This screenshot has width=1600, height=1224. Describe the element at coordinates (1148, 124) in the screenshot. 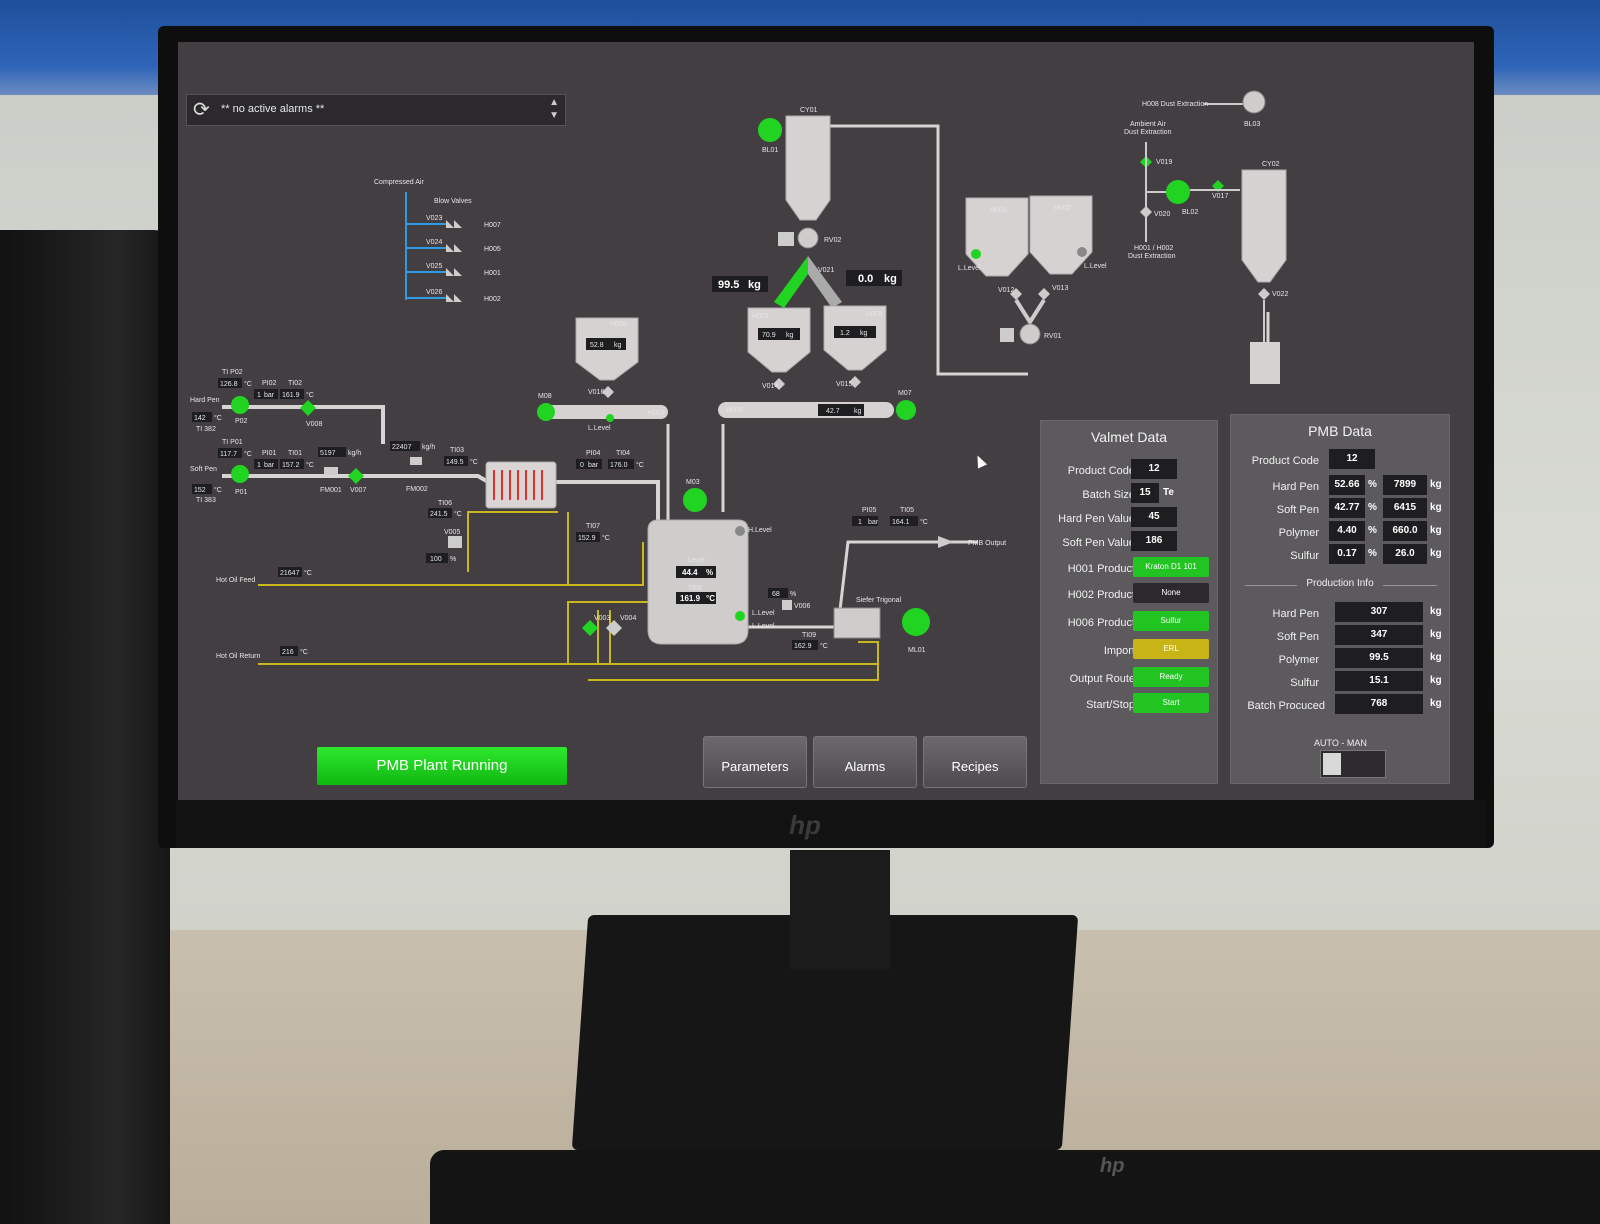

I see `svg-text: Ambient Air` at that location.